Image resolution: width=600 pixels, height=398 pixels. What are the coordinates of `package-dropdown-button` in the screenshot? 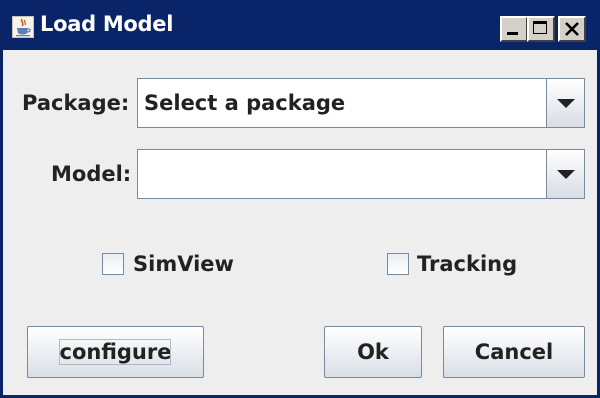 It's located at (565, 103).